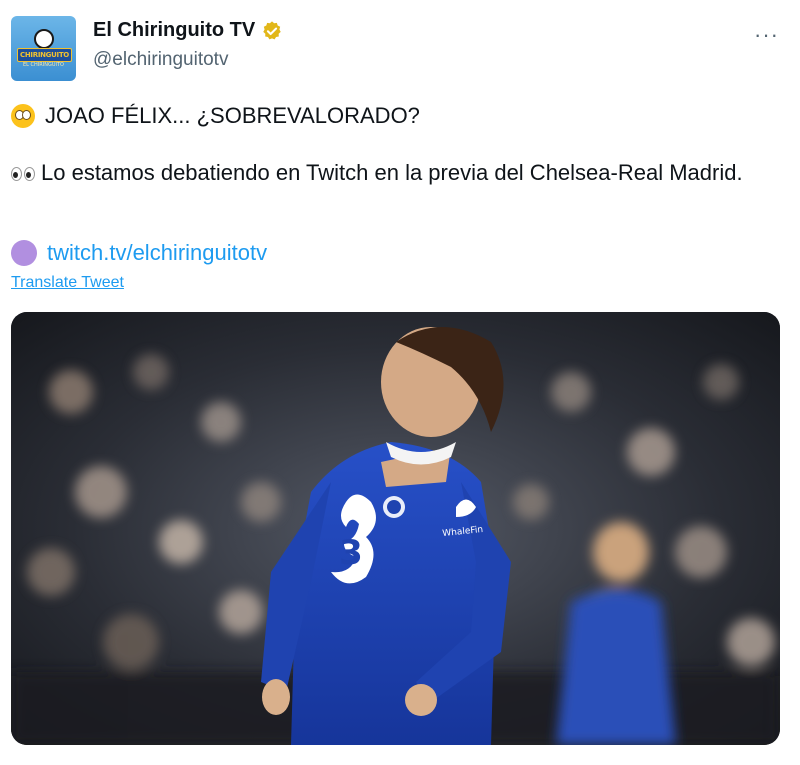 This screenshot has width=800, height=765. I want to click on author-name-row: El Chiringuito TV, so click(188, 30).